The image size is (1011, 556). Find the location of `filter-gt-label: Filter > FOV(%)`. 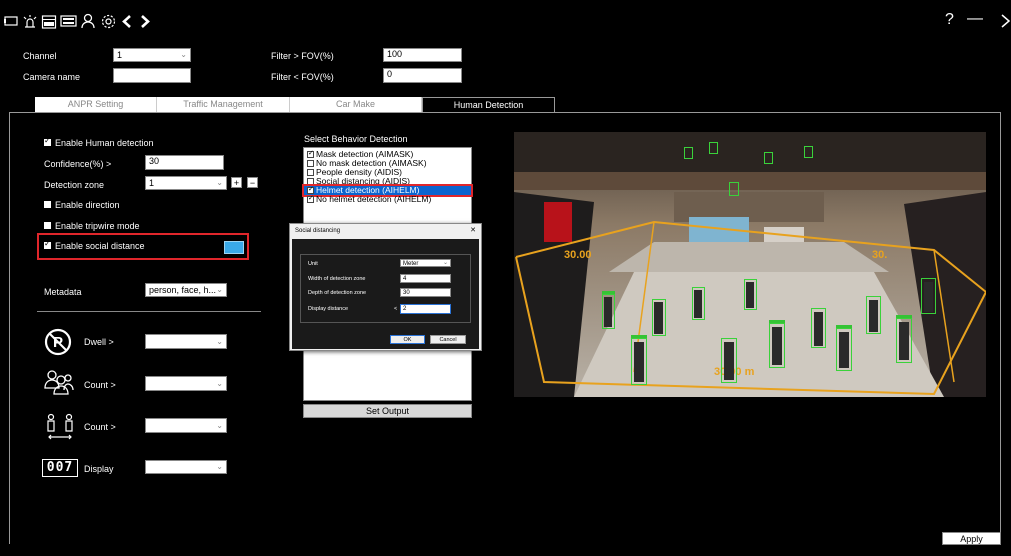

filter-gt-label: Filter > FOV(%) is located at coordinates (302, 56).